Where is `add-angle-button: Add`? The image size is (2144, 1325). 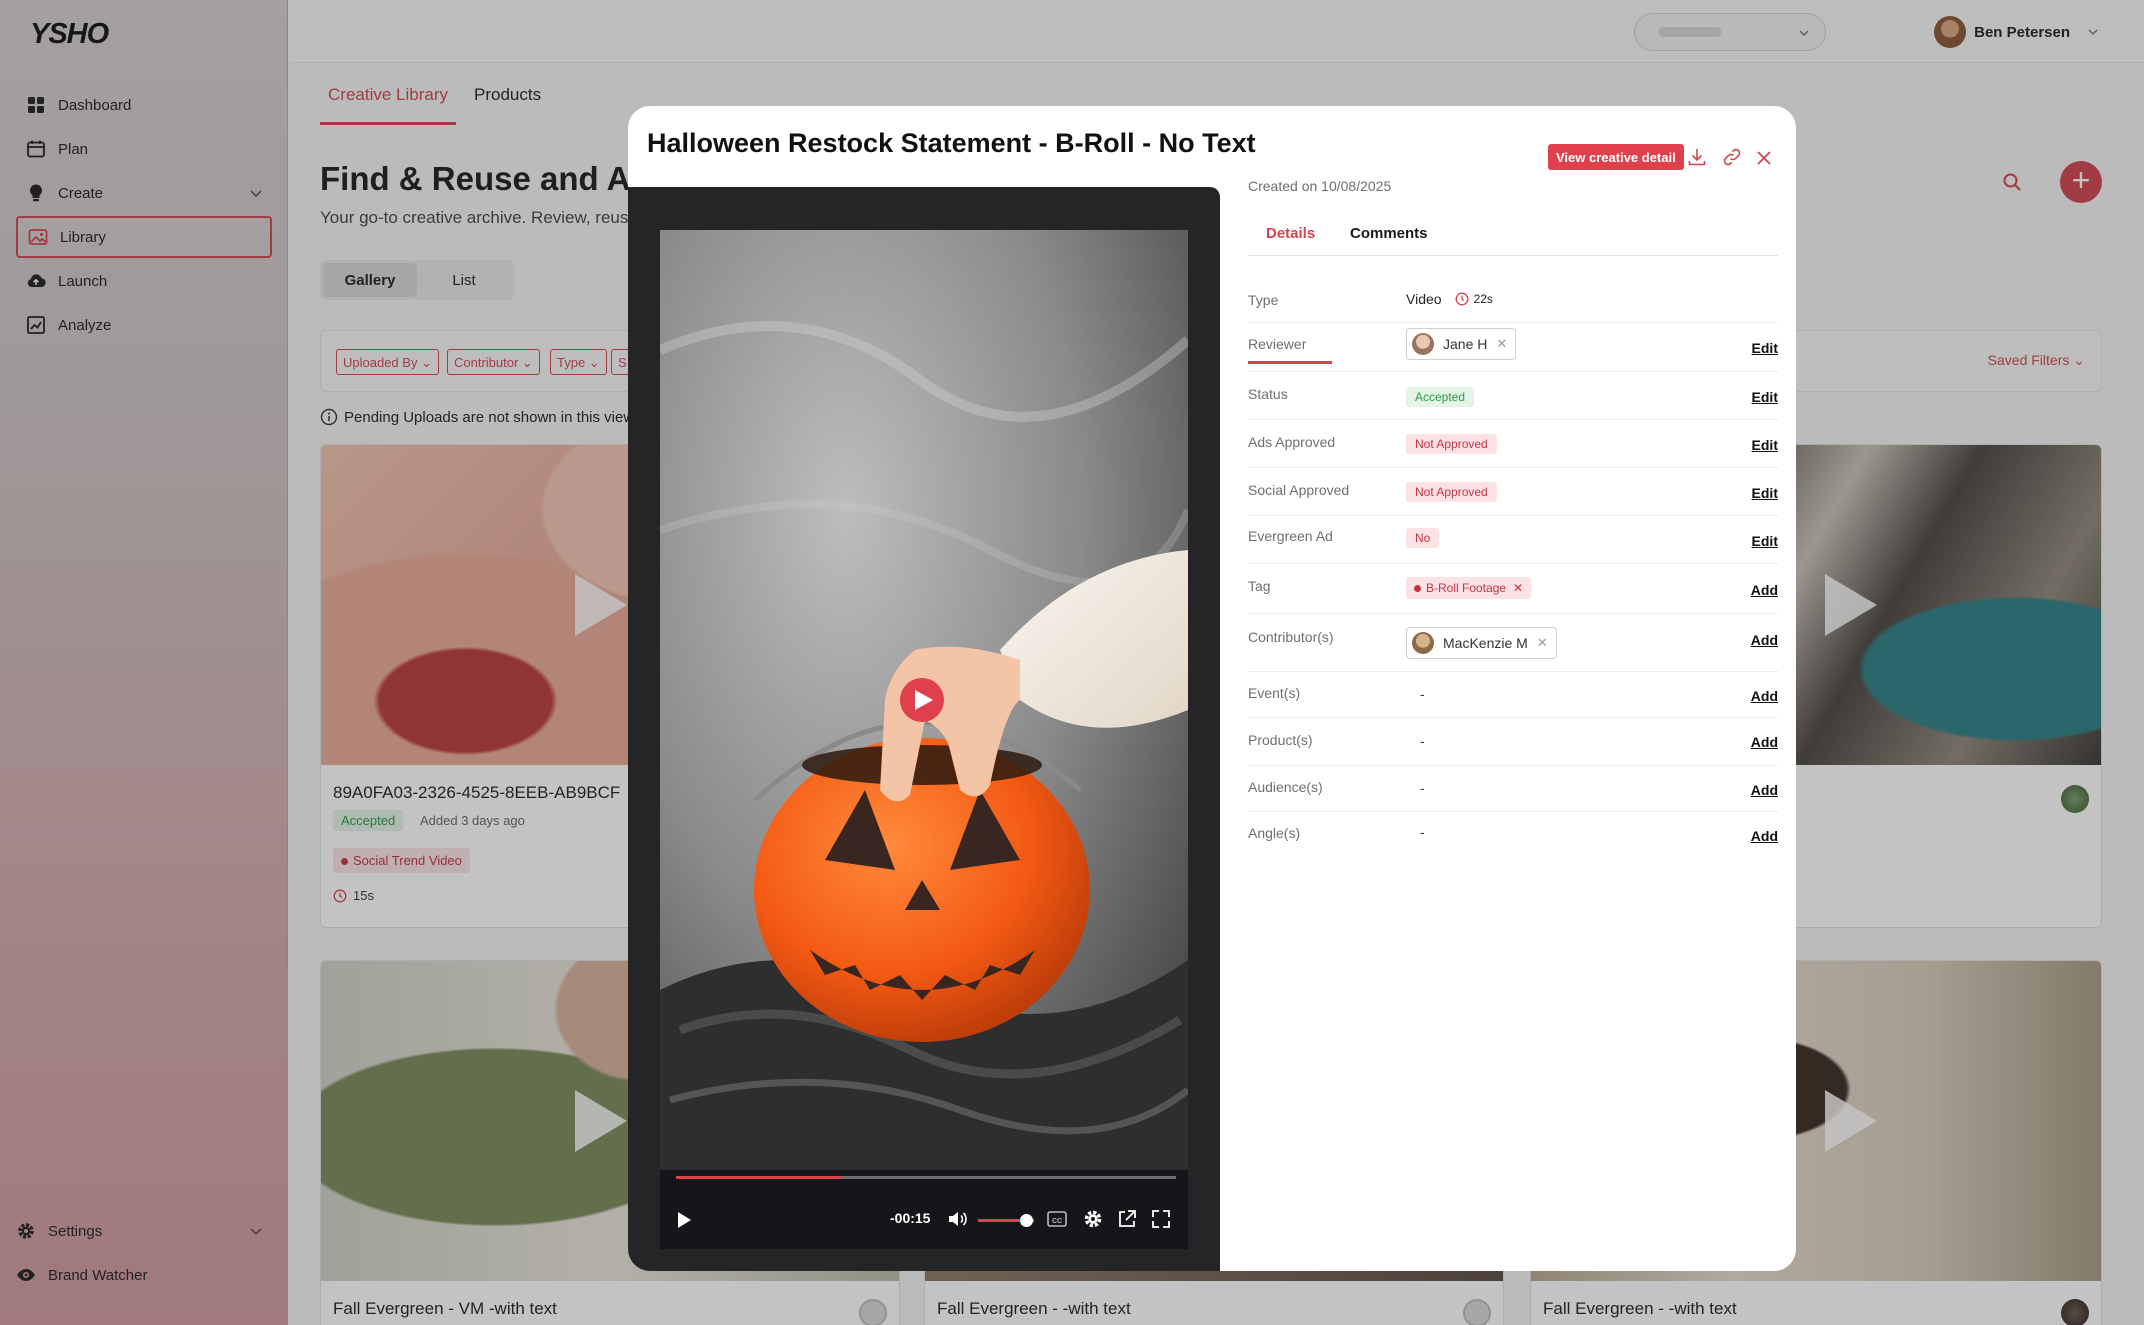
add-angle-button: Add is located at coordinates (1764, 836).